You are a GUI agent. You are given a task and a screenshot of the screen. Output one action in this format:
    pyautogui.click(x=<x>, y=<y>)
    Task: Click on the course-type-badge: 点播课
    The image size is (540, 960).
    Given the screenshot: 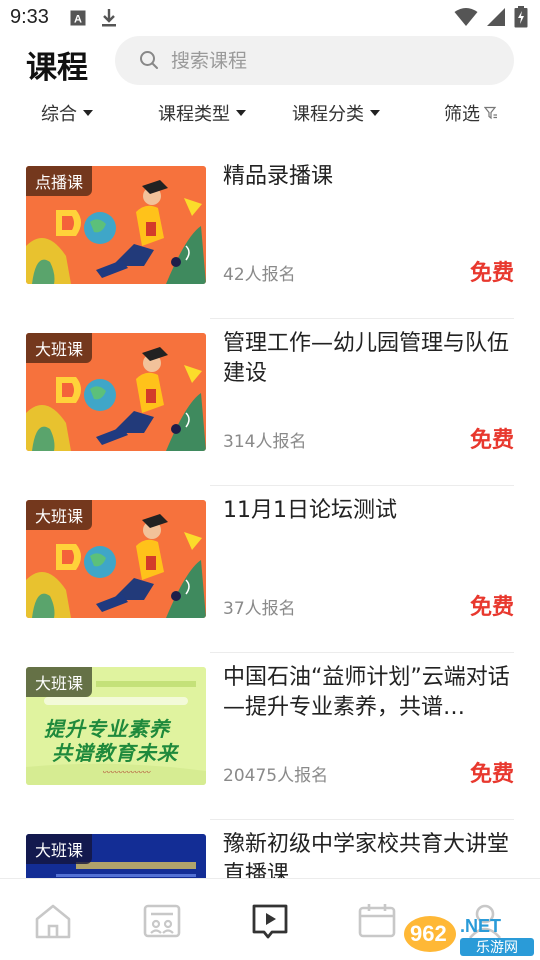 What is the action you would take?
    pyautogui.click(x=59, y=181)
    